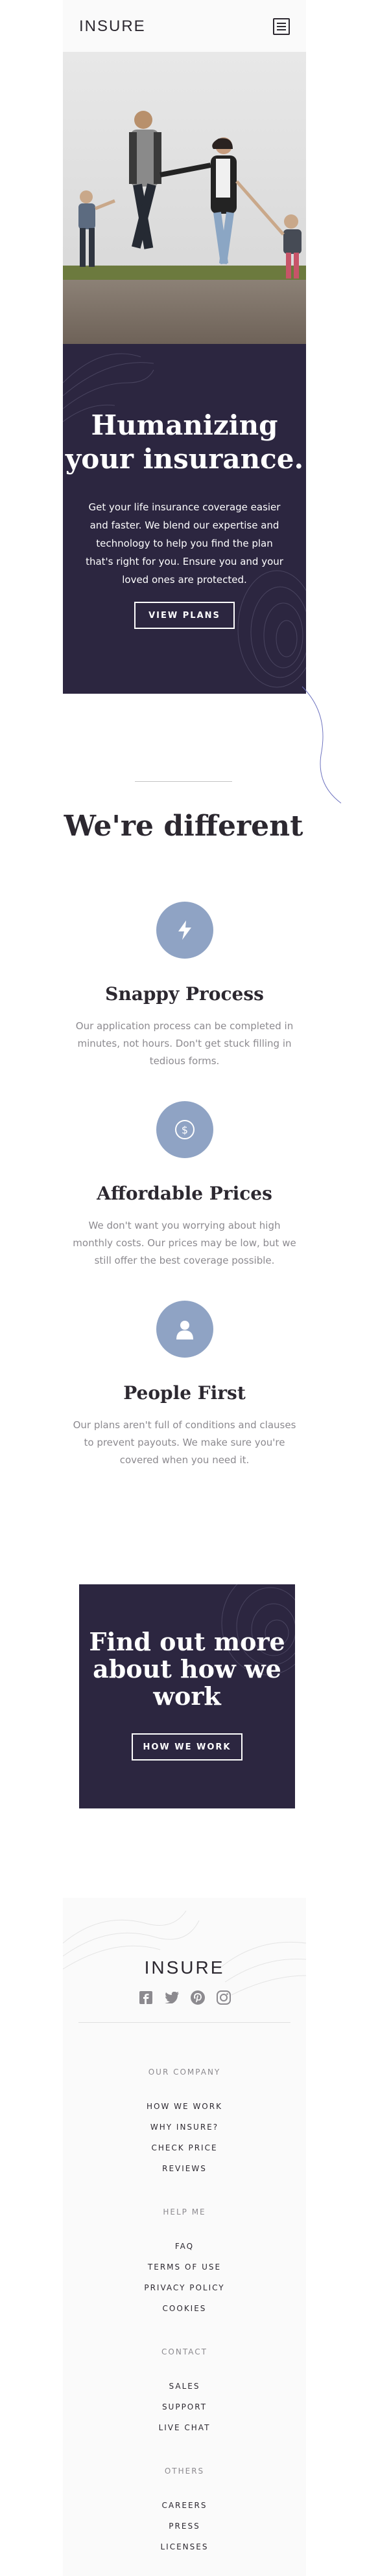  I want to click on footer-group-heading: OUR COMPANY, so click(184, 2072).